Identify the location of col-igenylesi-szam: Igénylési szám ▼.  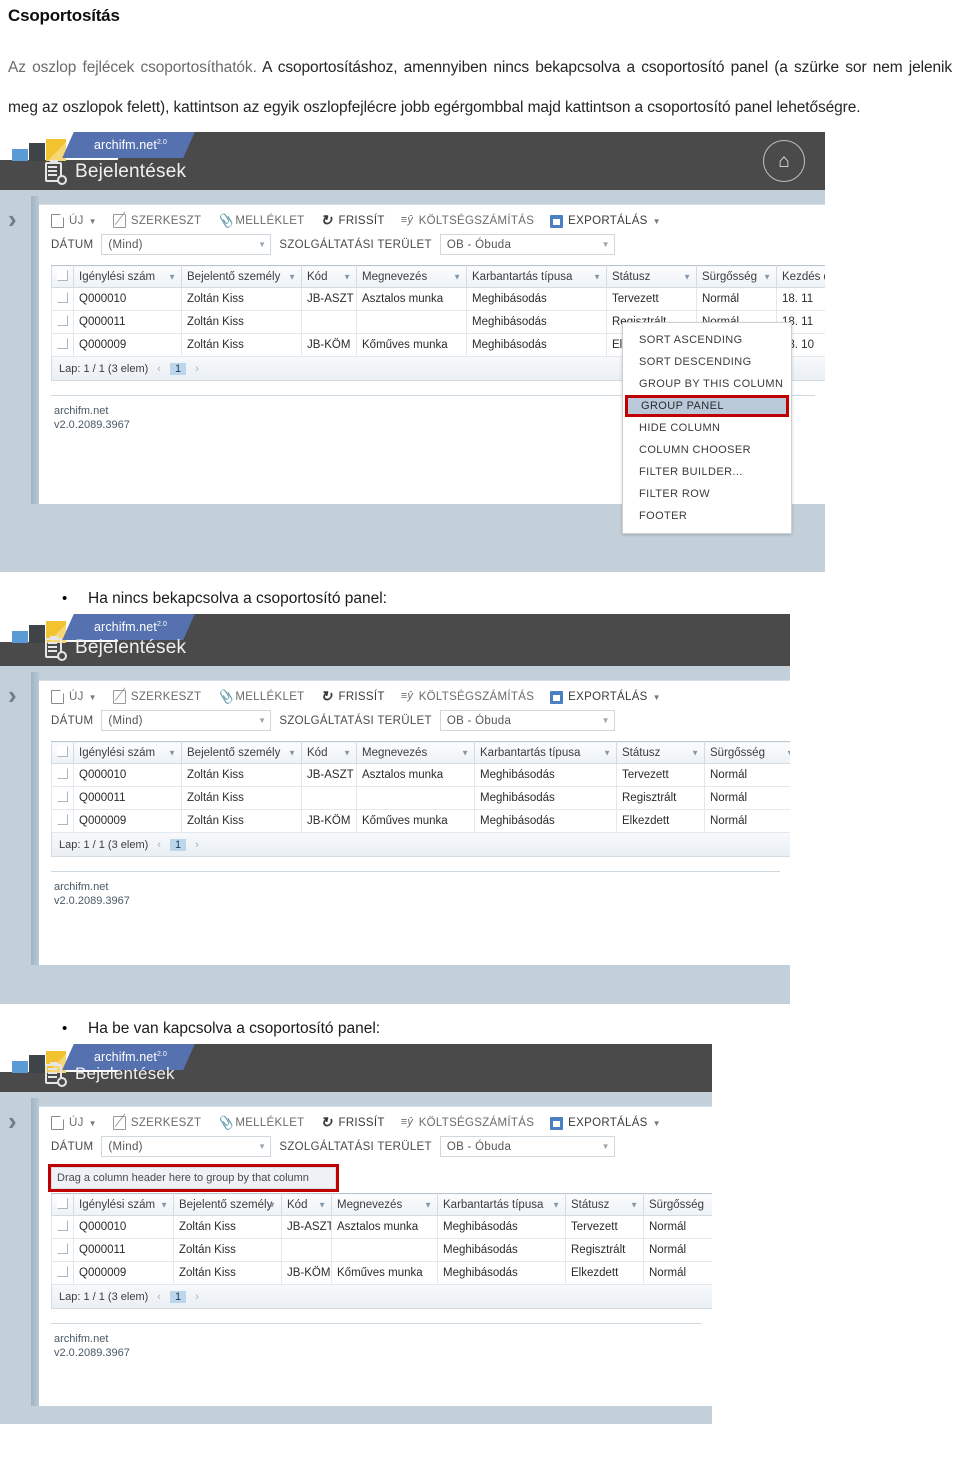
(123, 1204).